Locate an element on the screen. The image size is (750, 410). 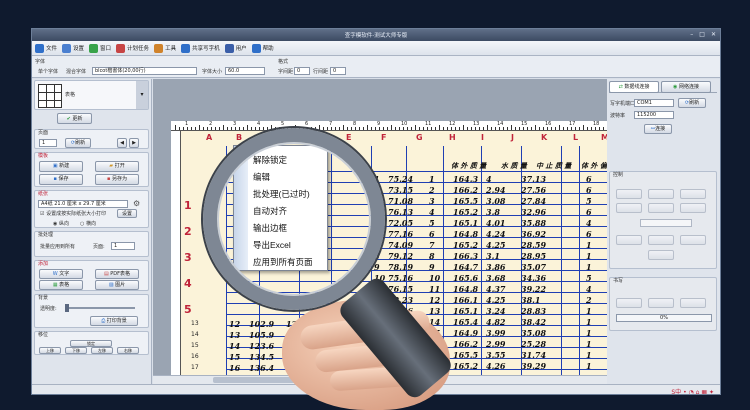
table-cell: 2 is located at coordinates (432, 190).